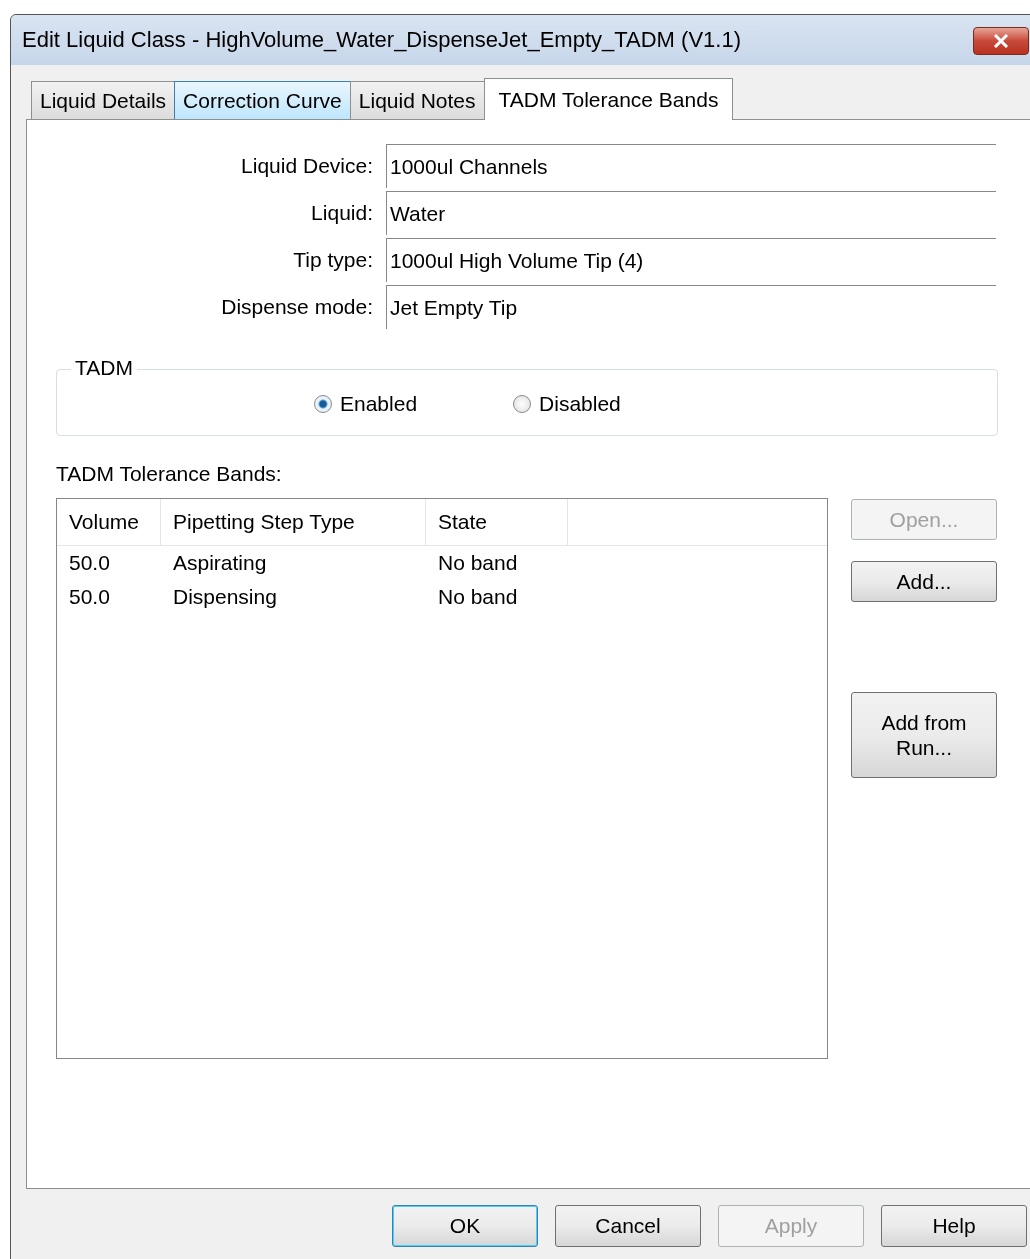  I want to click on field-label: Liquid:, so click(341, 213).